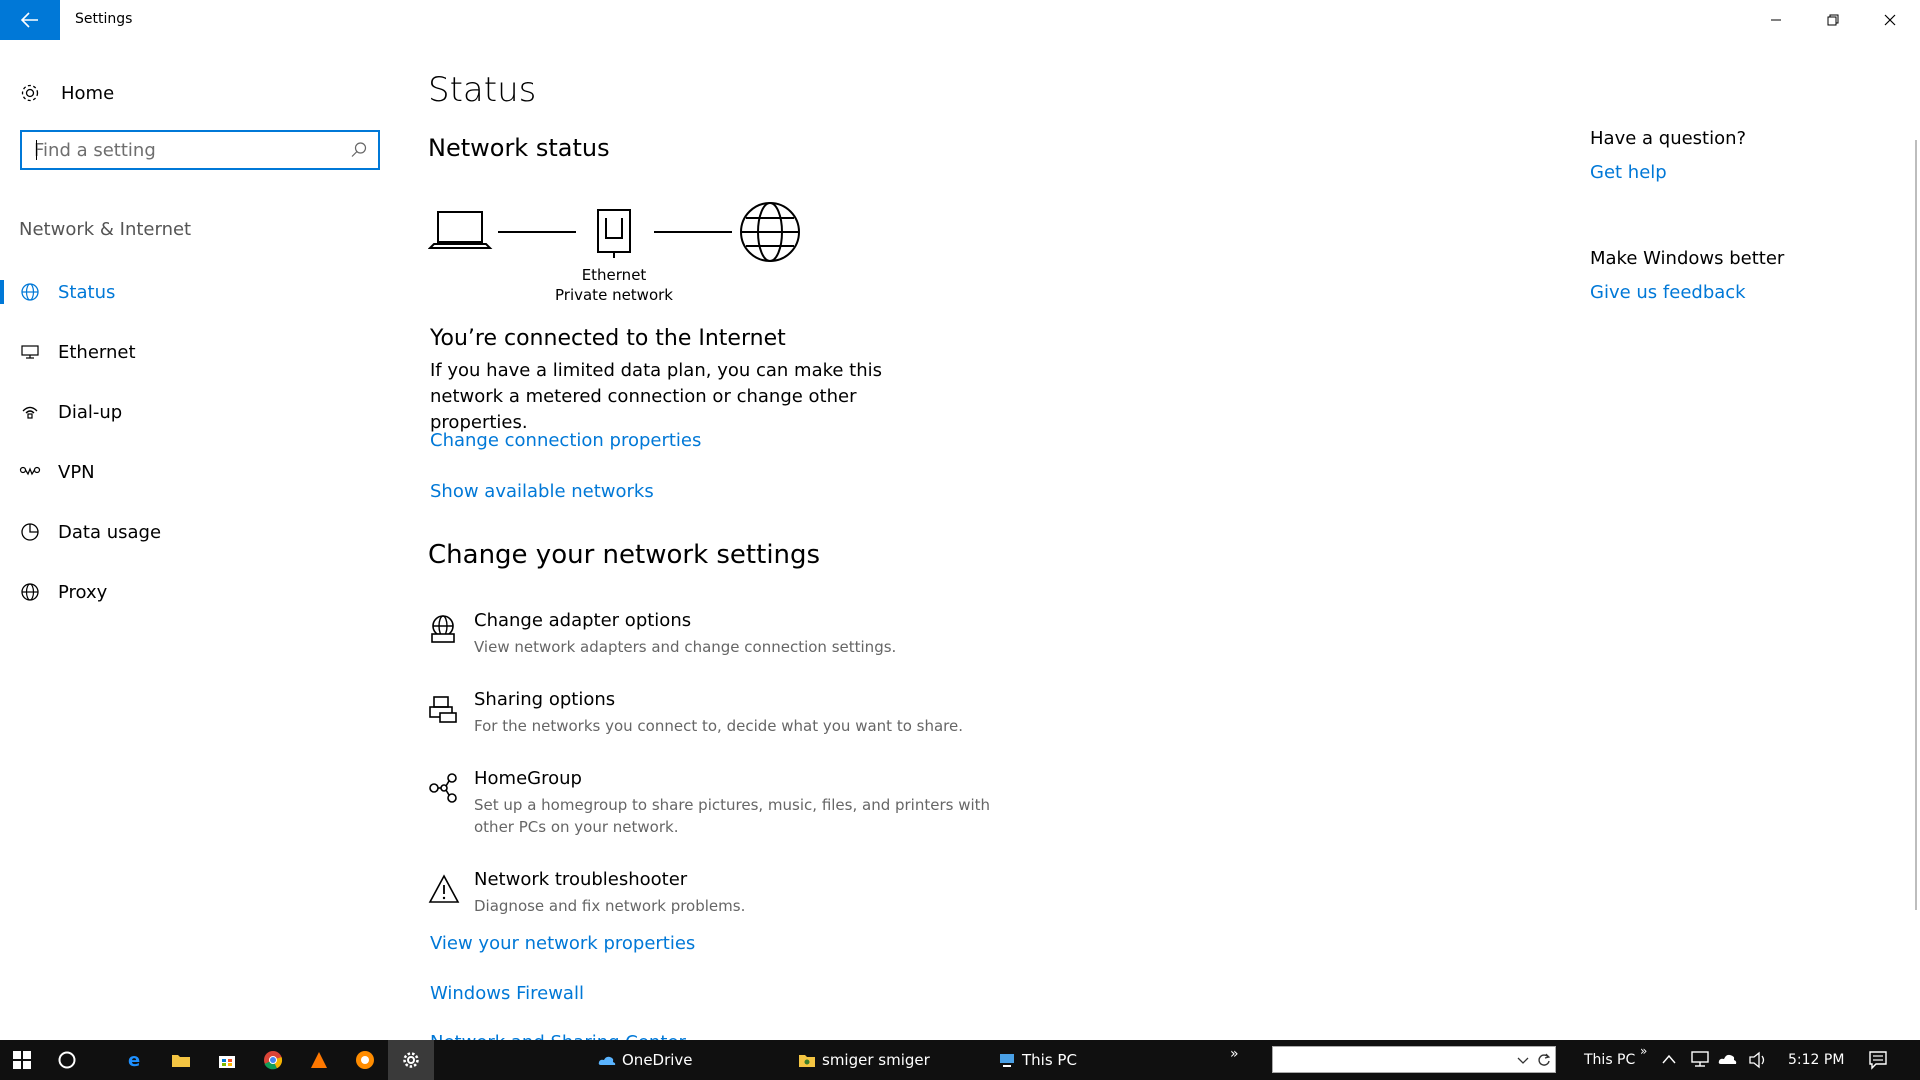  I want to click on taskbar-user-folder: smiger smiger, so click(864, 1060).